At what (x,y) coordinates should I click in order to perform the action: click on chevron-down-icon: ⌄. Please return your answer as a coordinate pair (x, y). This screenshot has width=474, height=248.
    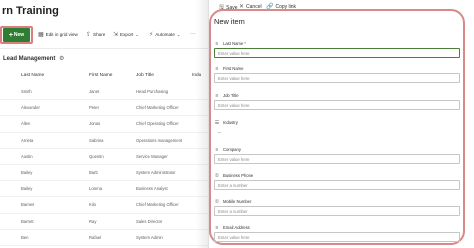
    Looking at the image, I should click on (137, 34).